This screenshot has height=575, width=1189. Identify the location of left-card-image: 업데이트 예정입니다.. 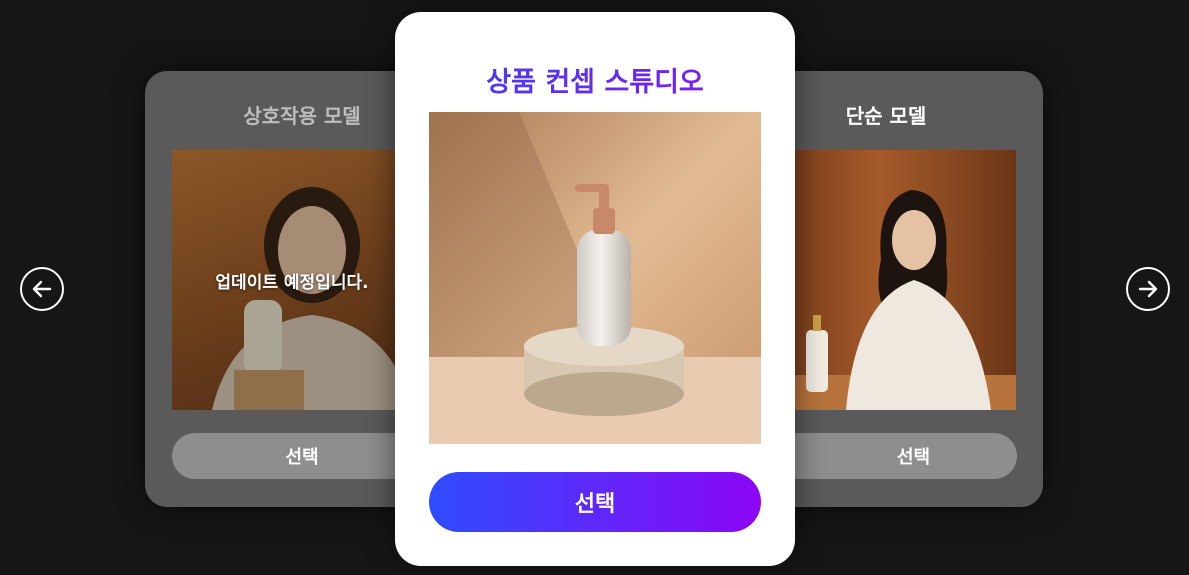
(292, 280).